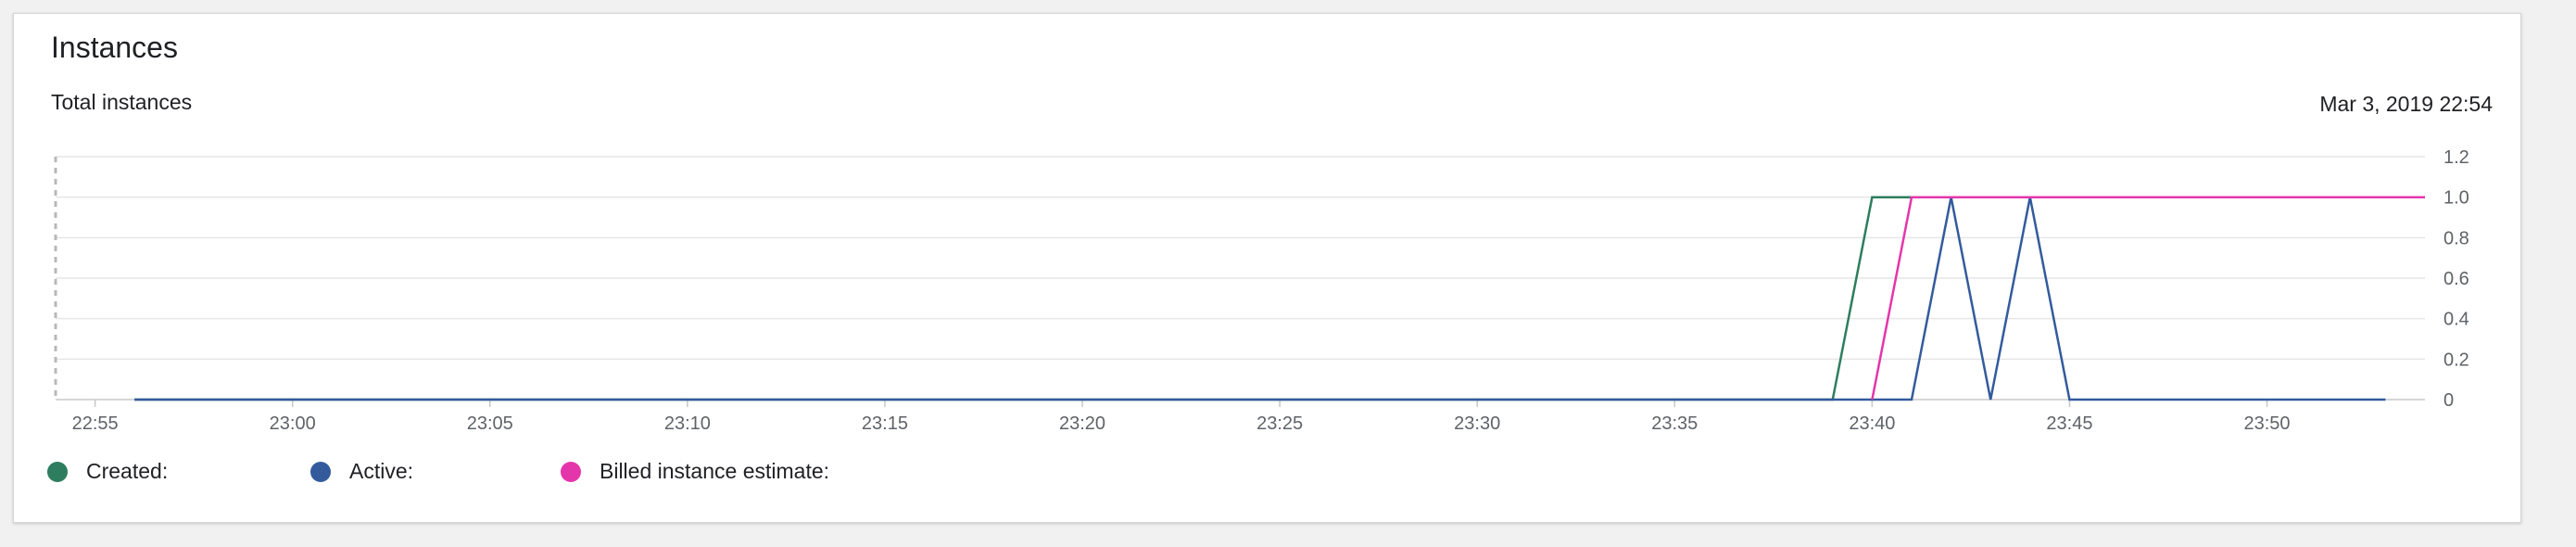  I want to click on x-tick-label: 23:20, so click(1082, 423).